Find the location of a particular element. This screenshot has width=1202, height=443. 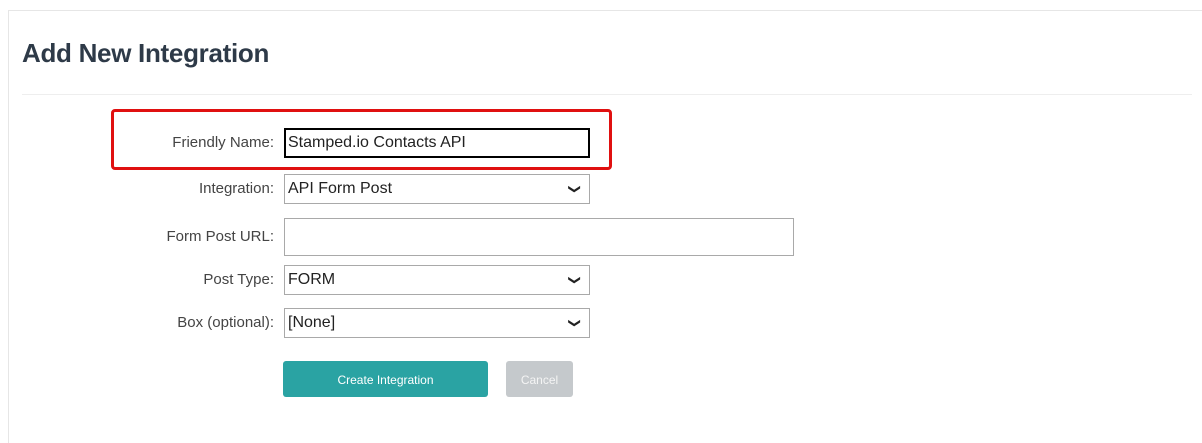

box-select: [None] ❯ is located at coordinates (437, 323).